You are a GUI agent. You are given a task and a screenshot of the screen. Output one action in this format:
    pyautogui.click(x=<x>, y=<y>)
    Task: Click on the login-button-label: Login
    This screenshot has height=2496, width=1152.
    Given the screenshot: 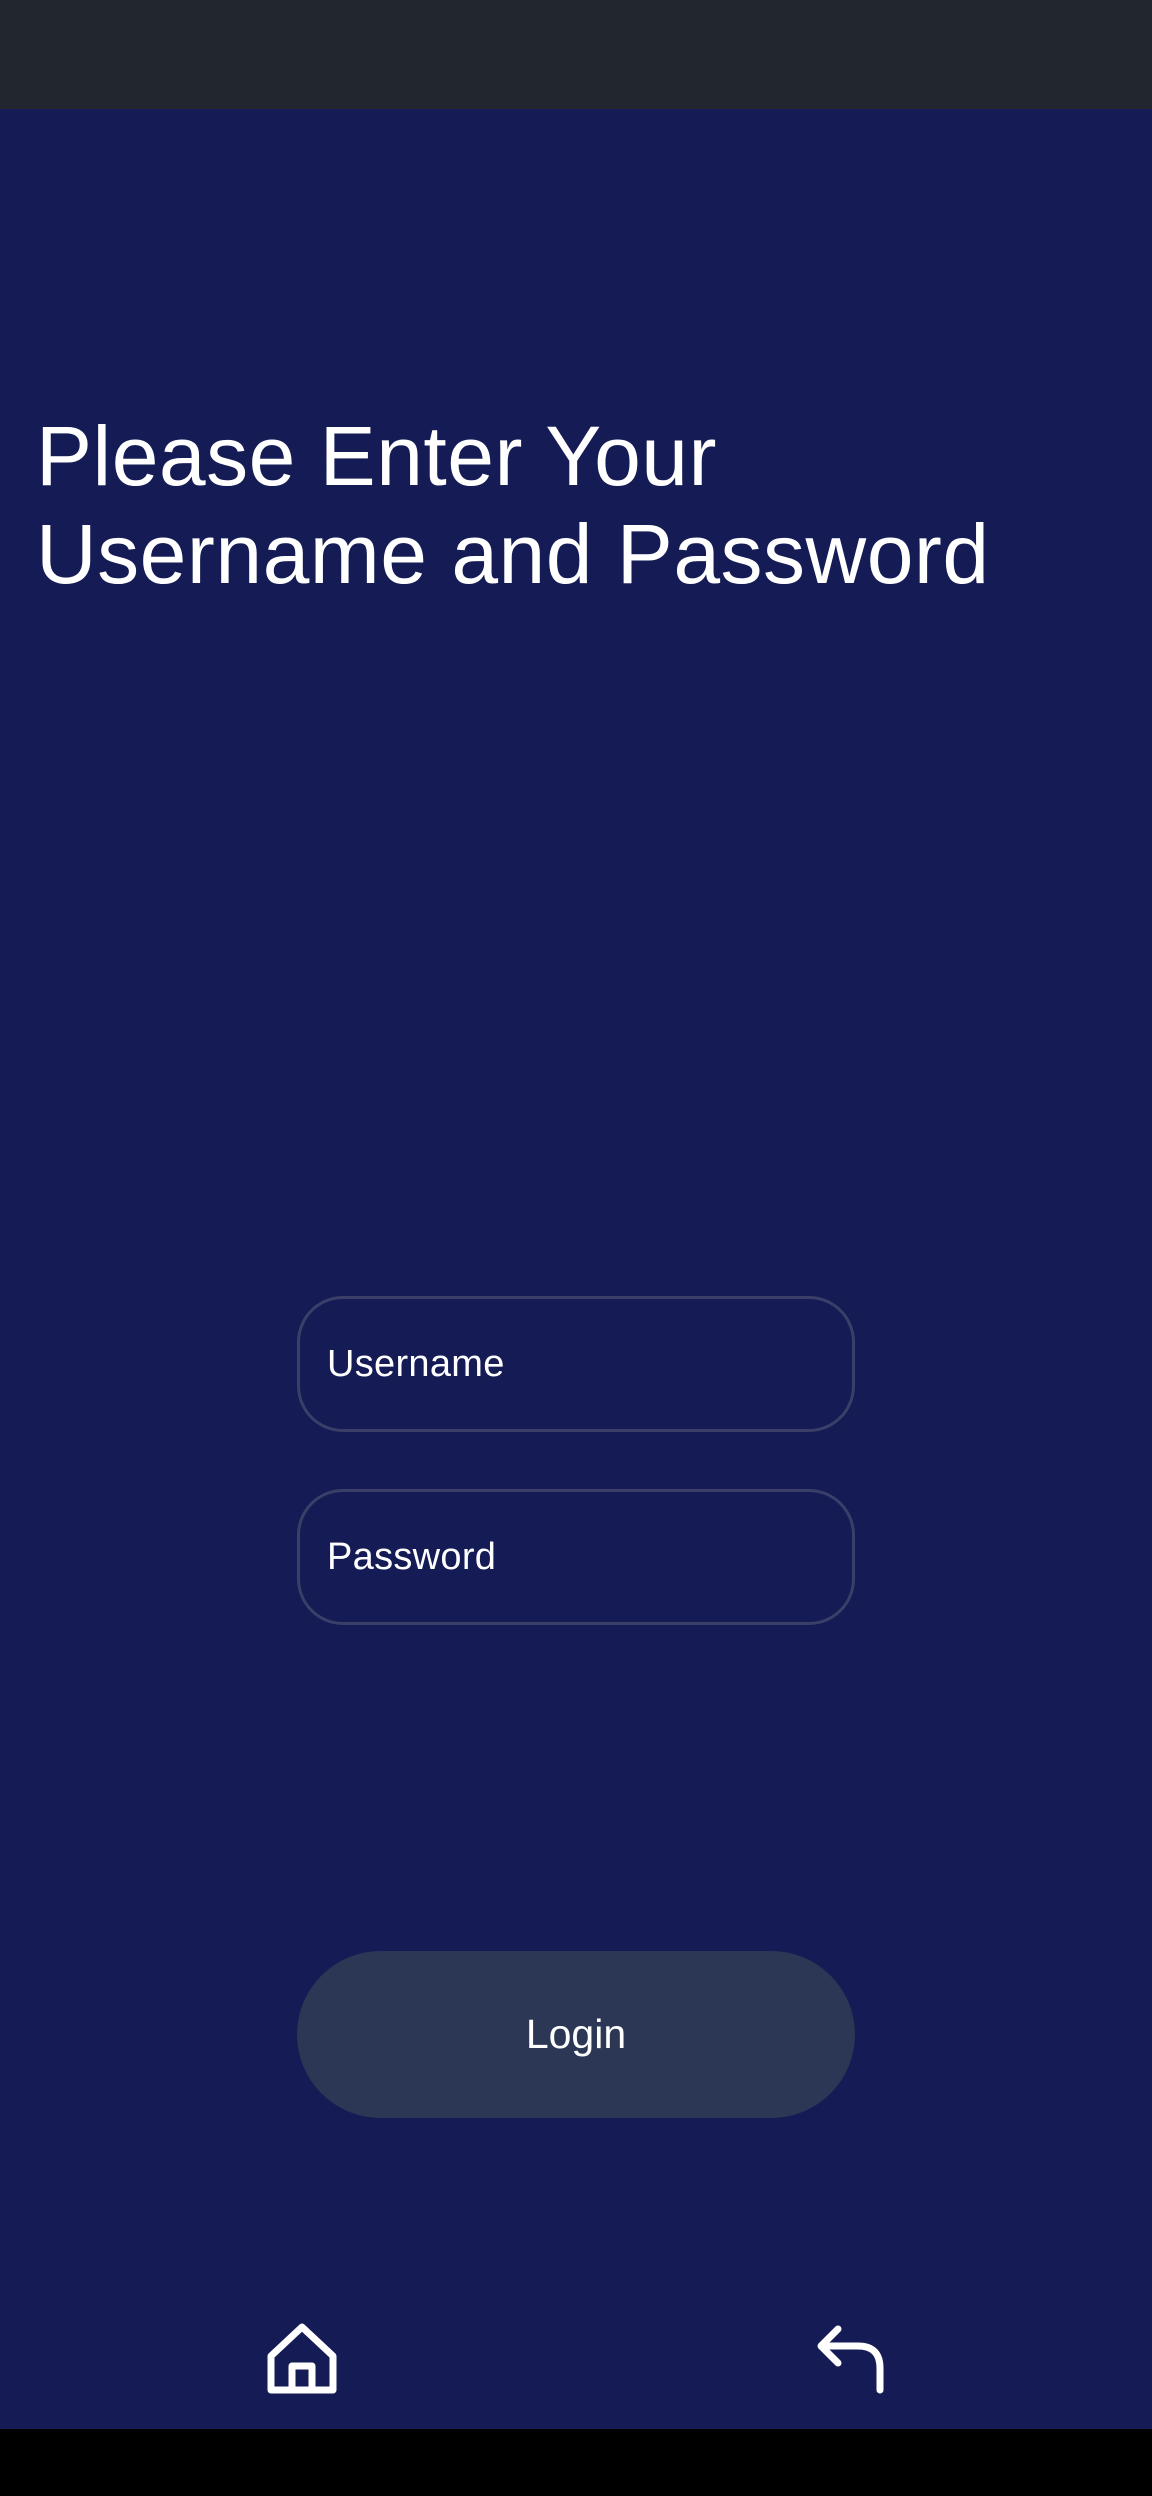 What is the action you would take?
    pyautogui.click(x=576, y=2034)
    